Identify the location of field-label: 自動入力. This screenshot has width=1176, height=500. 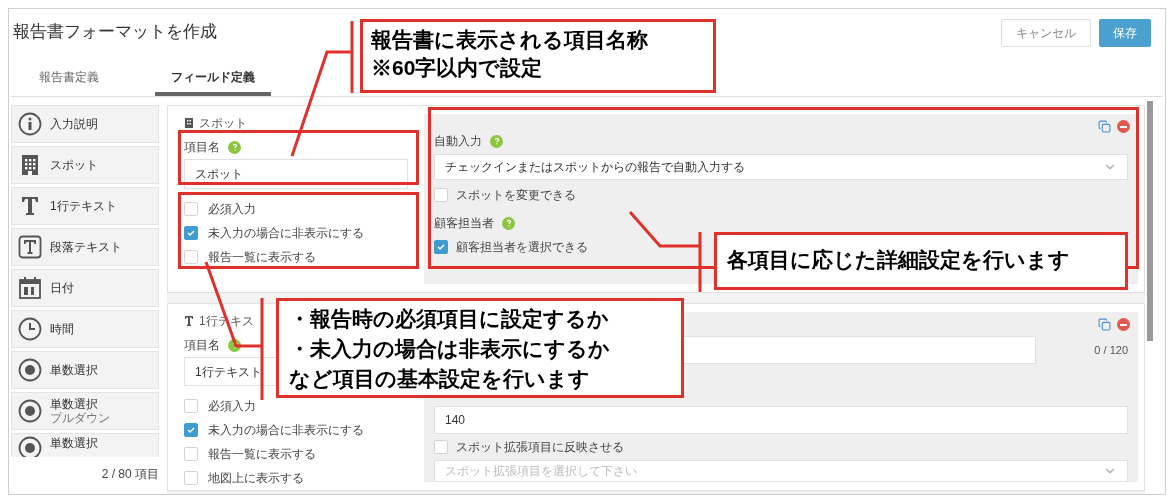
(458, 141).